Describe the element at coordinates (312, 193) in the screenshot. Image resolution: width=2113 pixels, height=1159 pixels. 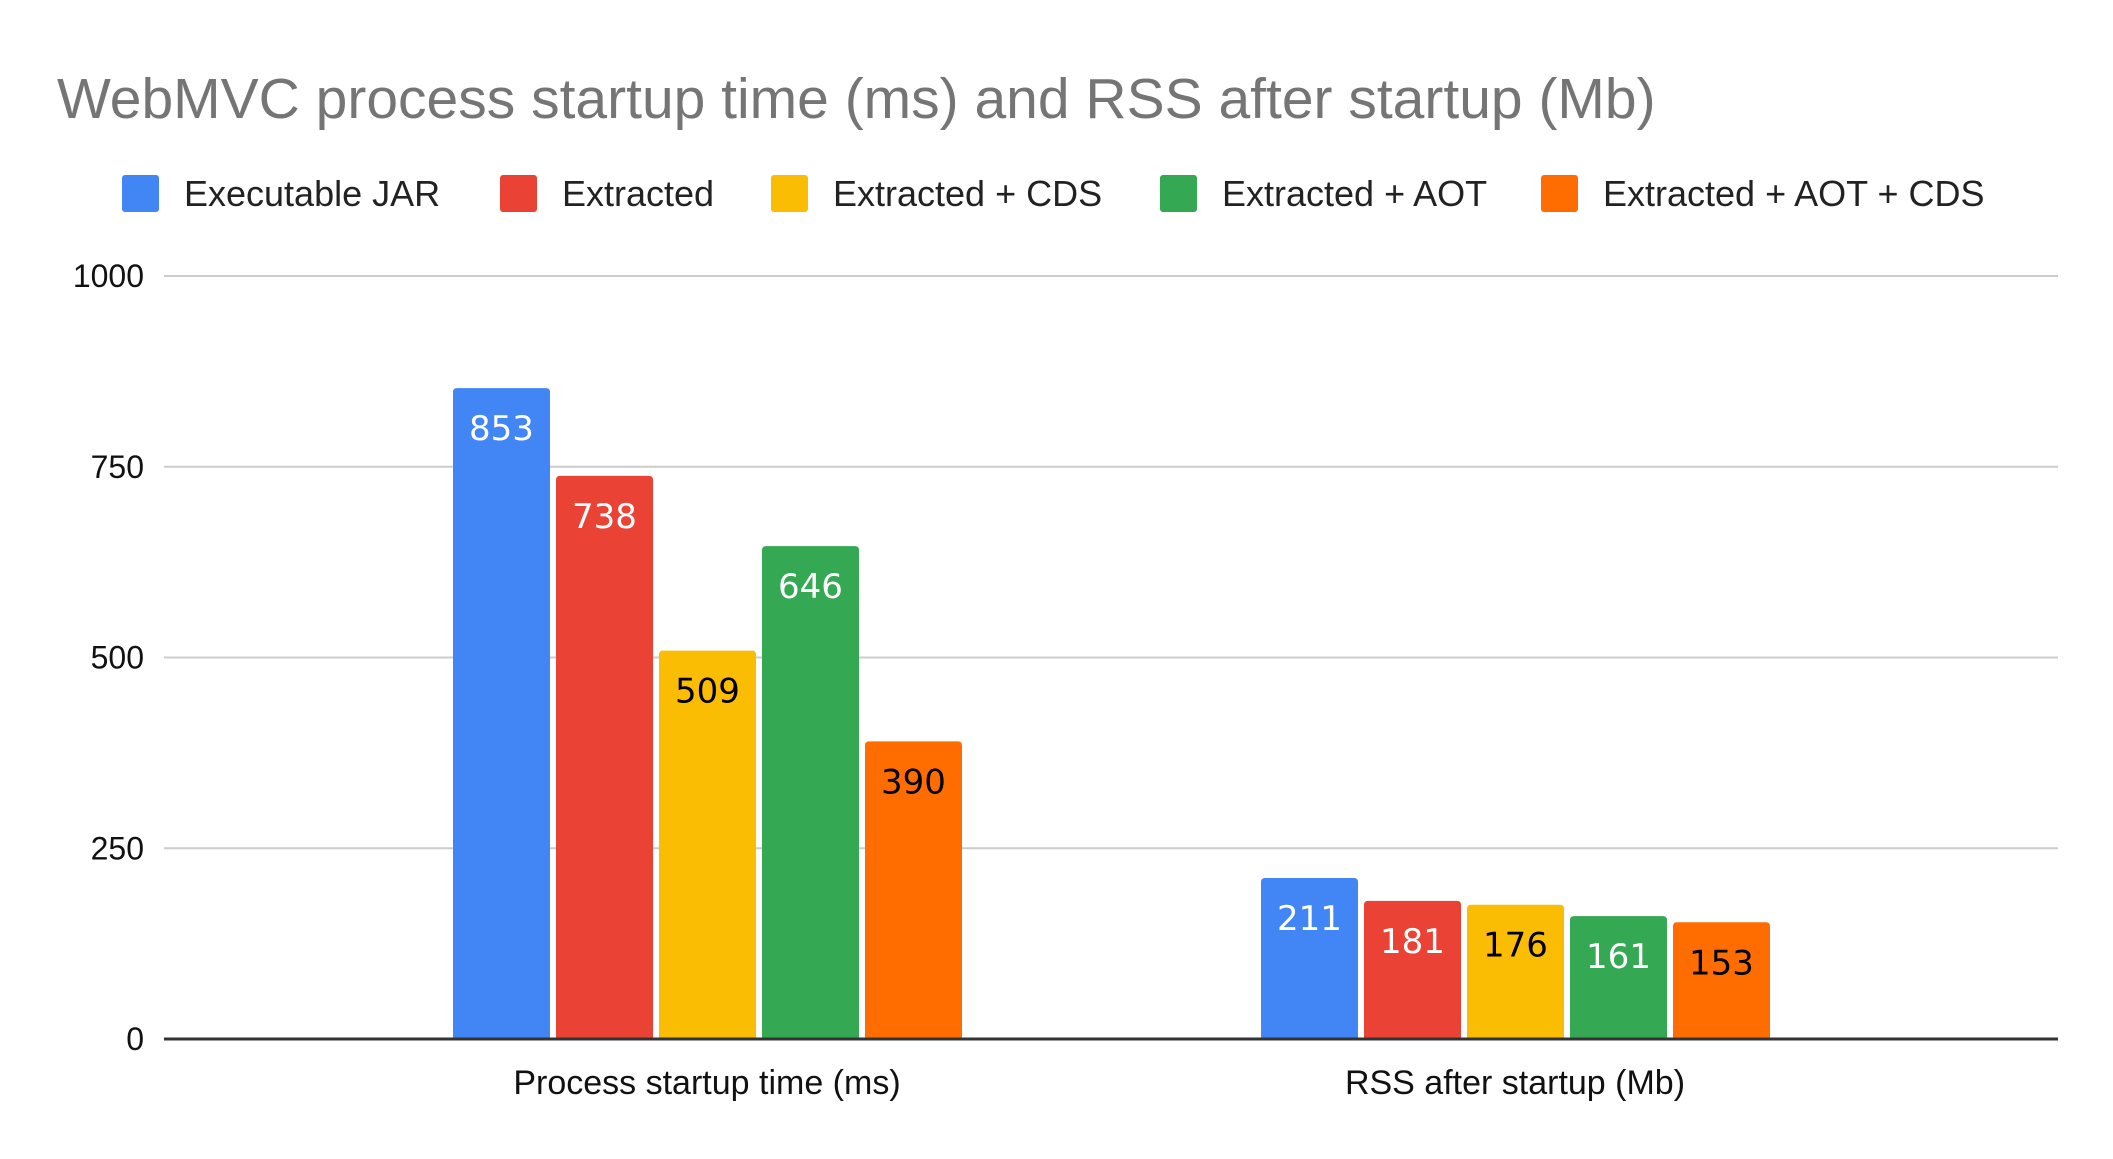
I see `legend-label: Executable JAR` at that location.